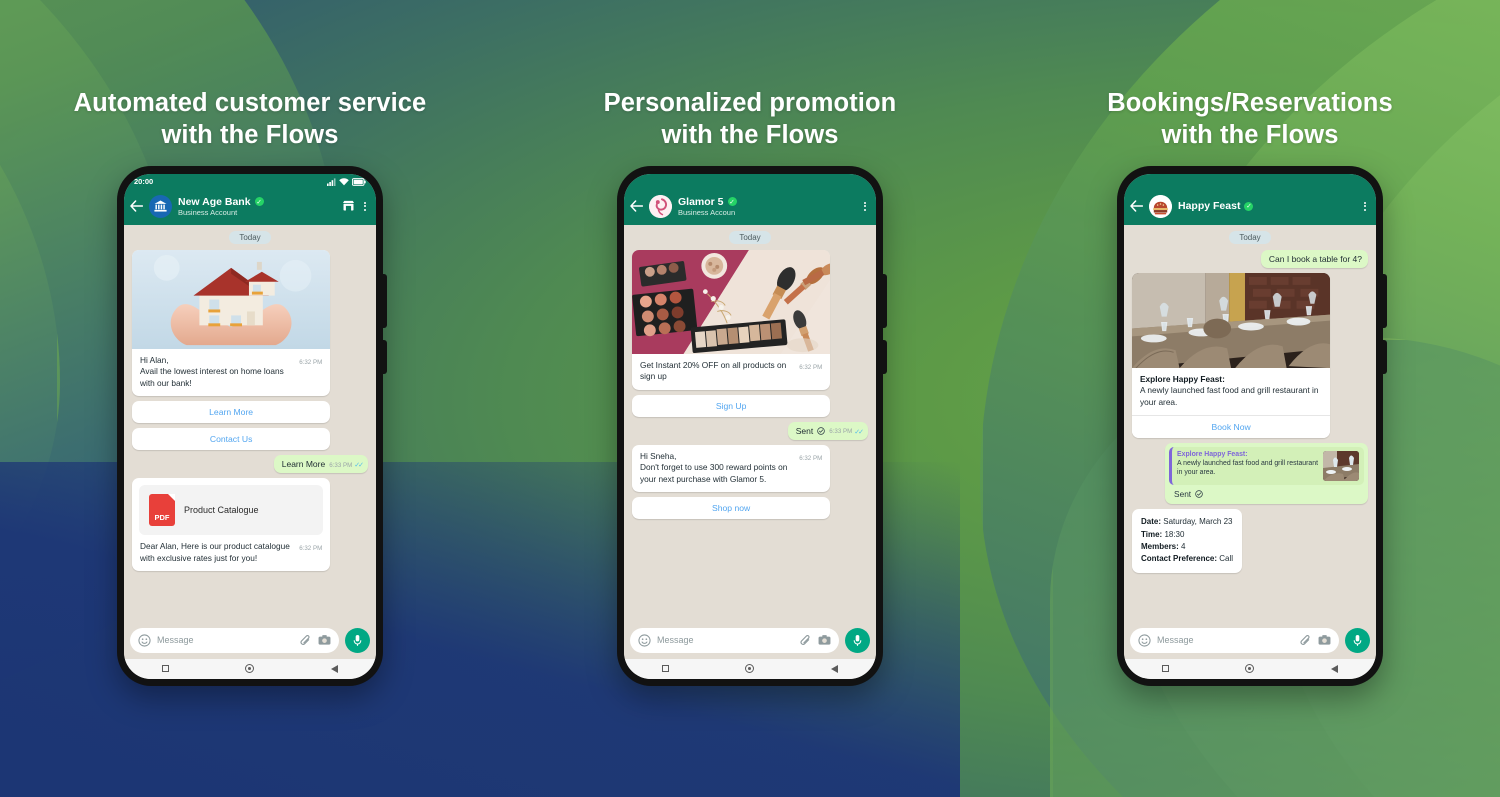 The height and width of the screenshot is (797, 1500). I want to click on quoted-reply-status: Sent, so click(1266, 492).